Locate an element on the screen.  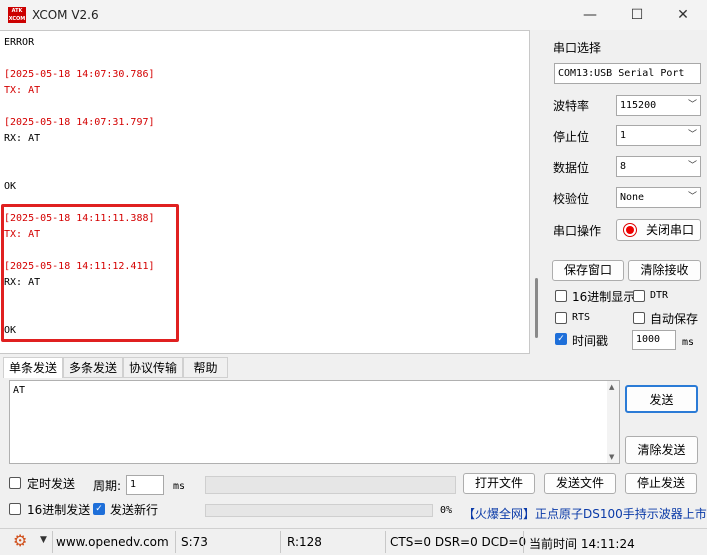
hex-send-label: 16进制发送 is located at coordinates (59, 510).